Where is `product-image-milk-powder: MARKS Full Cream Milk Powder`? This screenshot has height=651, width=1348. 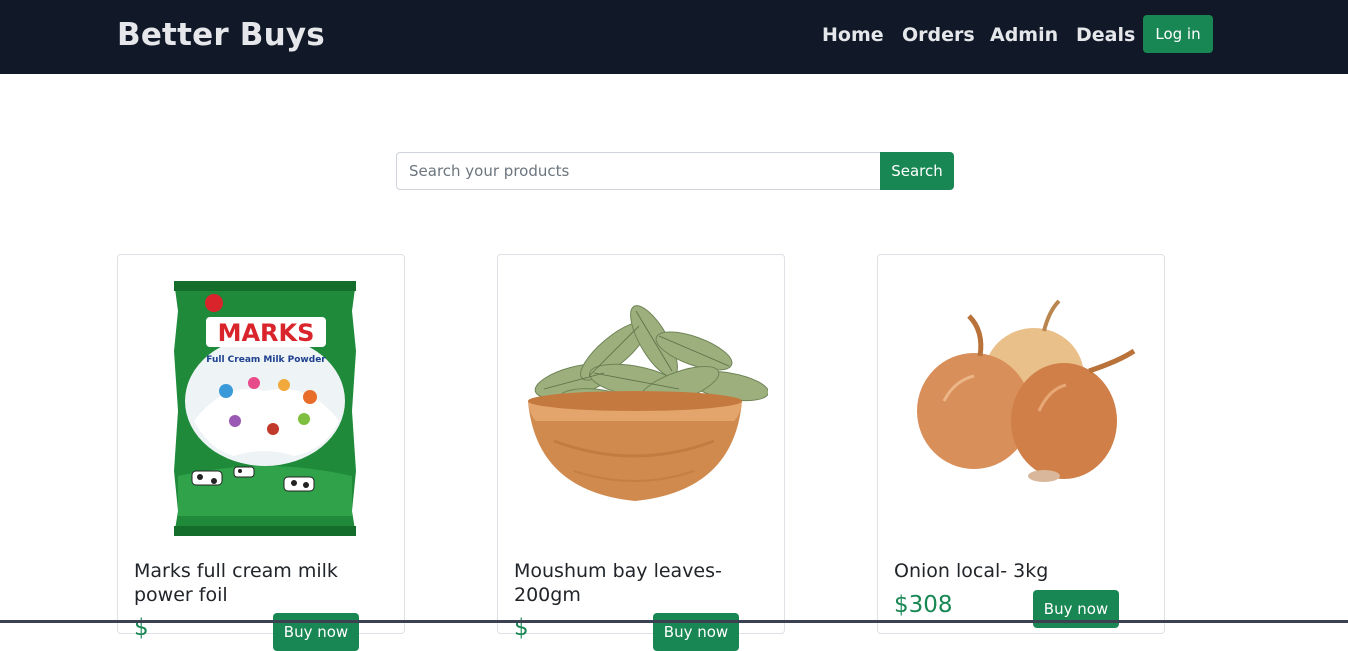
product-image-milk-powder: MARKS Full Cream Milk Powder is located at coordinates (265, 408).